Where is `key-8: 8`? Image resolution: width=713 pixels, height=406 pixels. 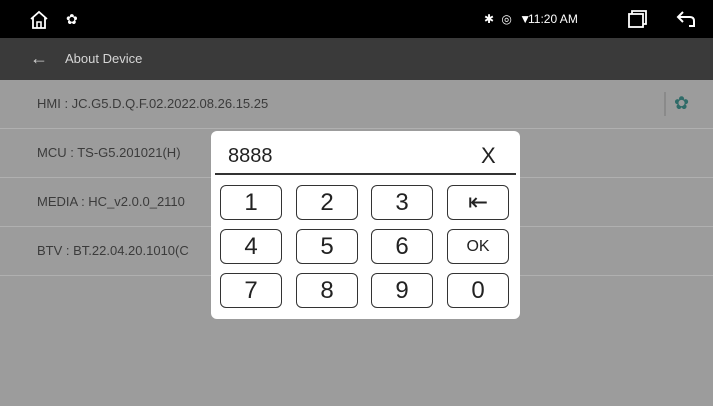
key-8: 8 is located at coordinates (327, 290).